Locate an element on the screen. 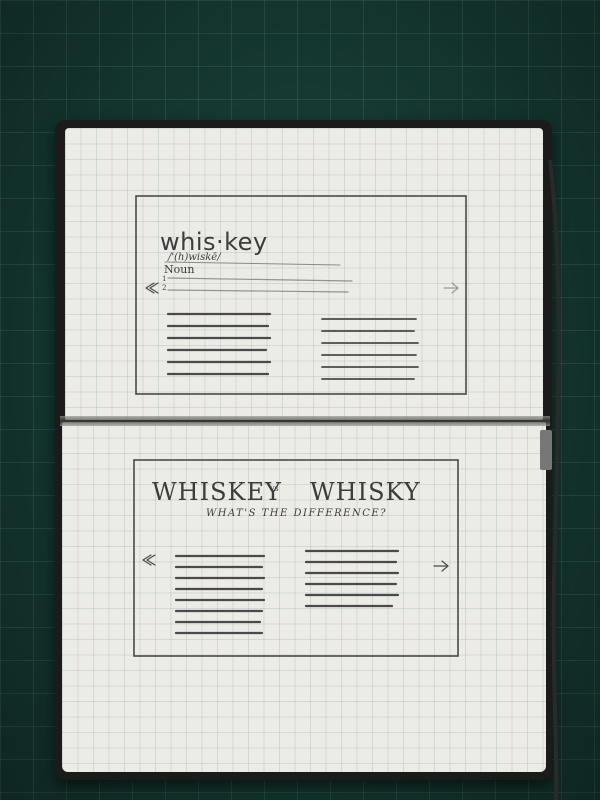 This screenshot has width=600, height=800. definition-number-1: 1 is located at coordinates (164, 279).